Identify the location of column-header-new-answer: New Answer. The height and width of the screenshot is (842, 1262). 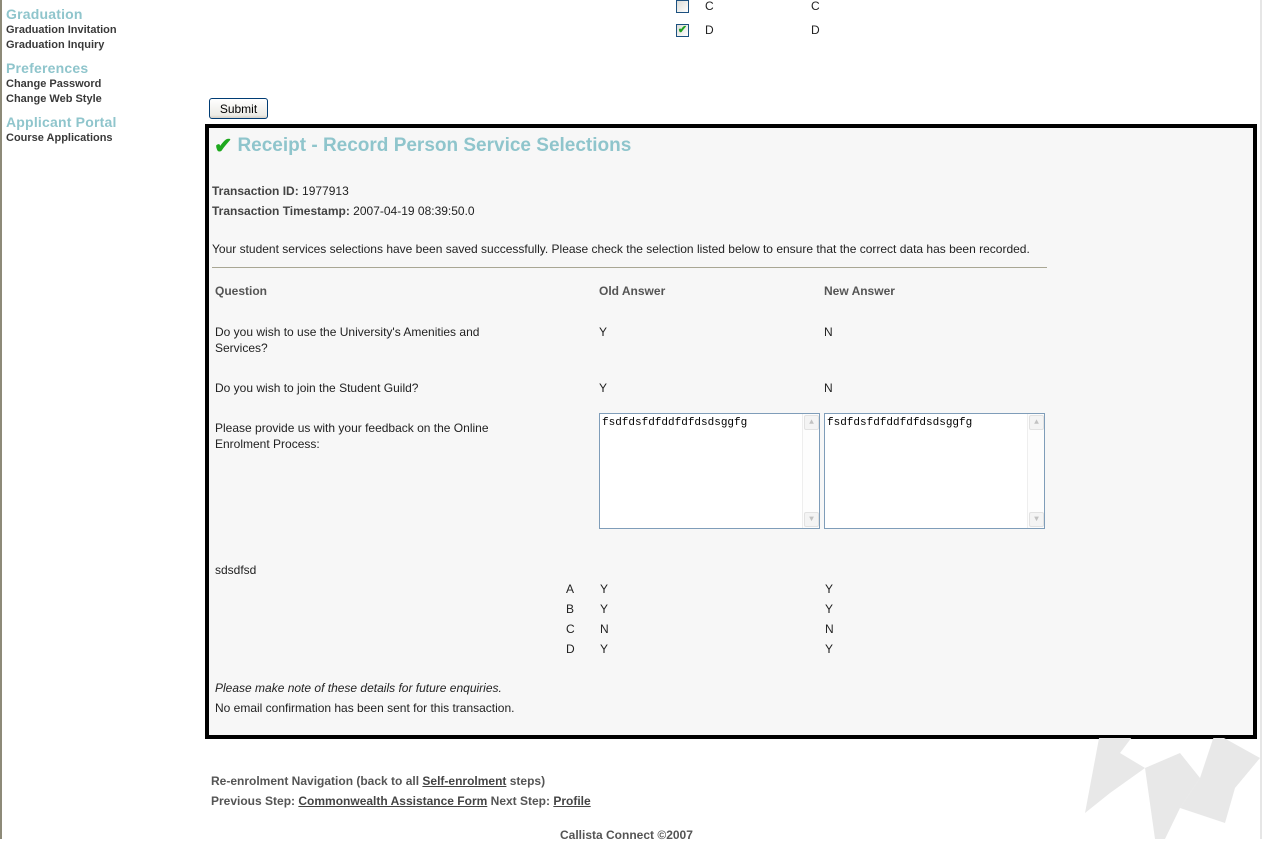
(859, 291).